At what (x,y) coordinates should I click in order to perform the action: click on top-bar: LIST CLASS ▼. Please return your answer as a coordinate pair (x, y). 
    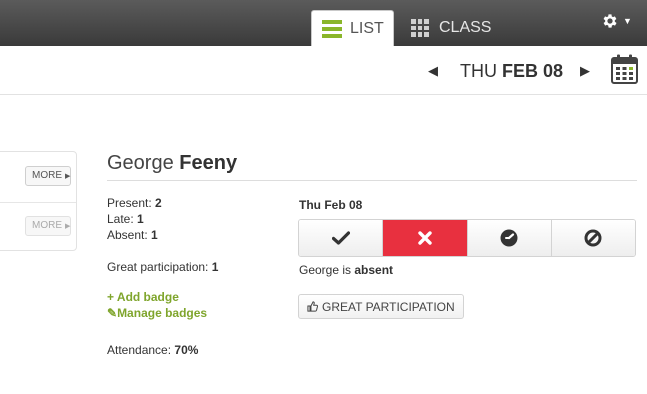
    Looking at the image, I should click on (323, 23).